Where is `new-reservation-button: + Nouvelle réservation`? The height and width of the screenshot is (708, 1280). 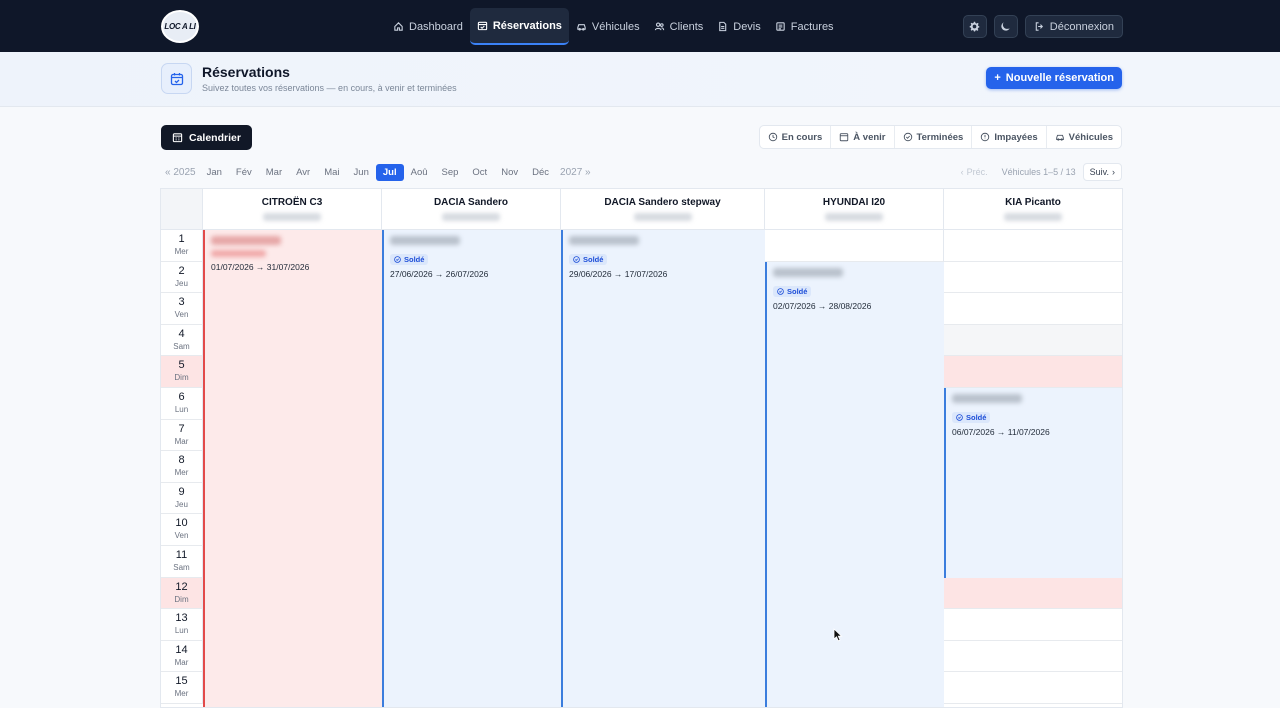
new-reservation-button: + Nouvelle réservation is located at coordinates (1054, 78).